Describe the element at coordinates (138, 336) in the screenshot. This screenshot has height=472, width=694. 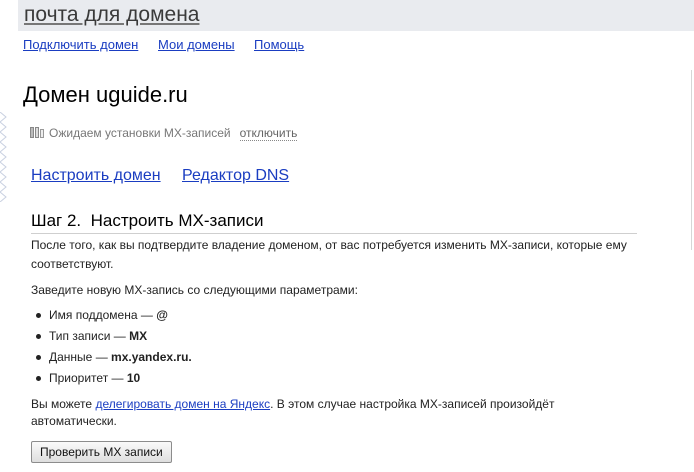
I see `param-value: MX` at that location.